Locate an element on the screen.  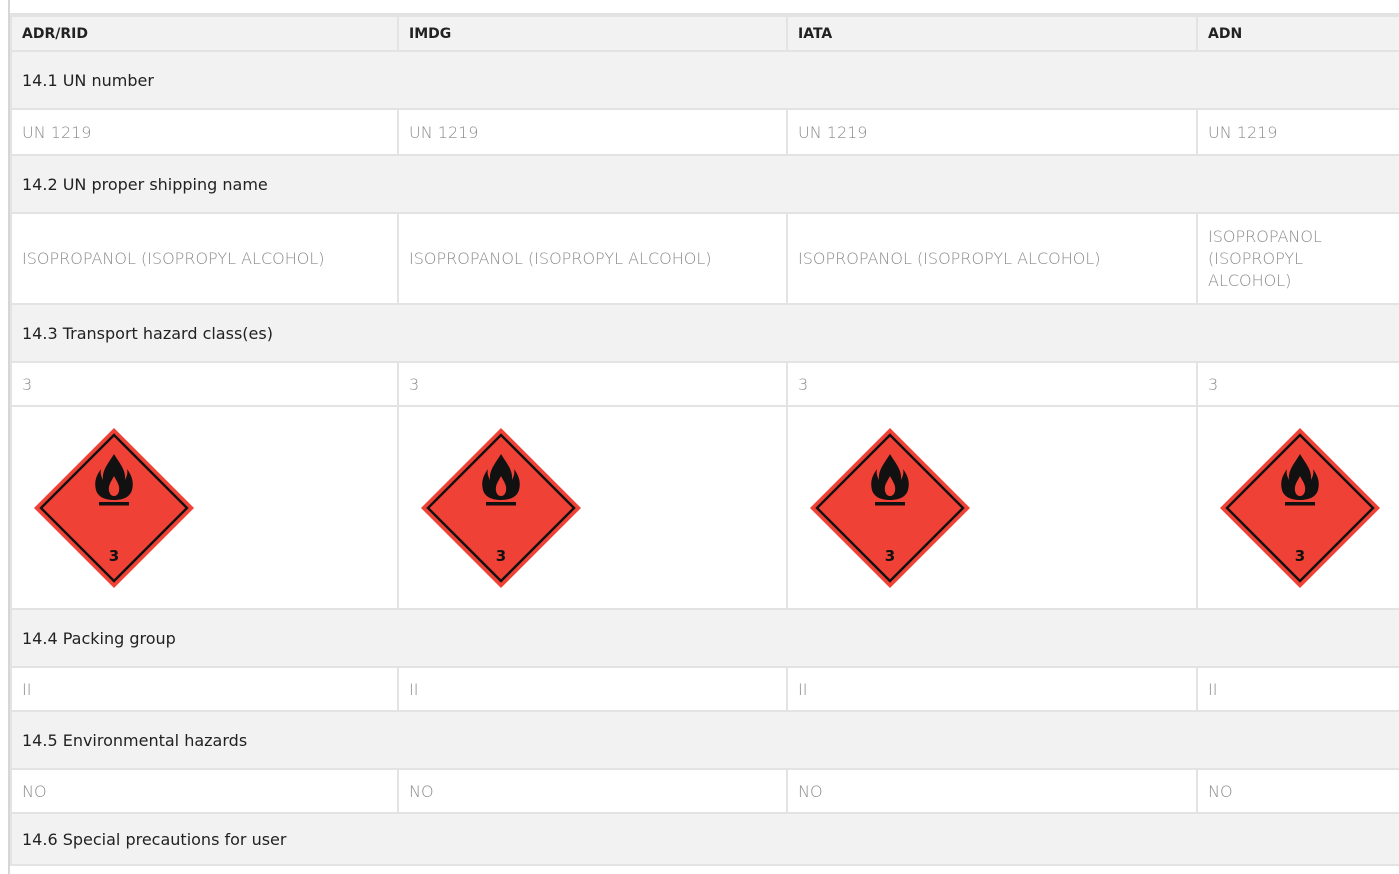
section-row: 14.2 UN proper shipping name is located at coordinates (704, 184).